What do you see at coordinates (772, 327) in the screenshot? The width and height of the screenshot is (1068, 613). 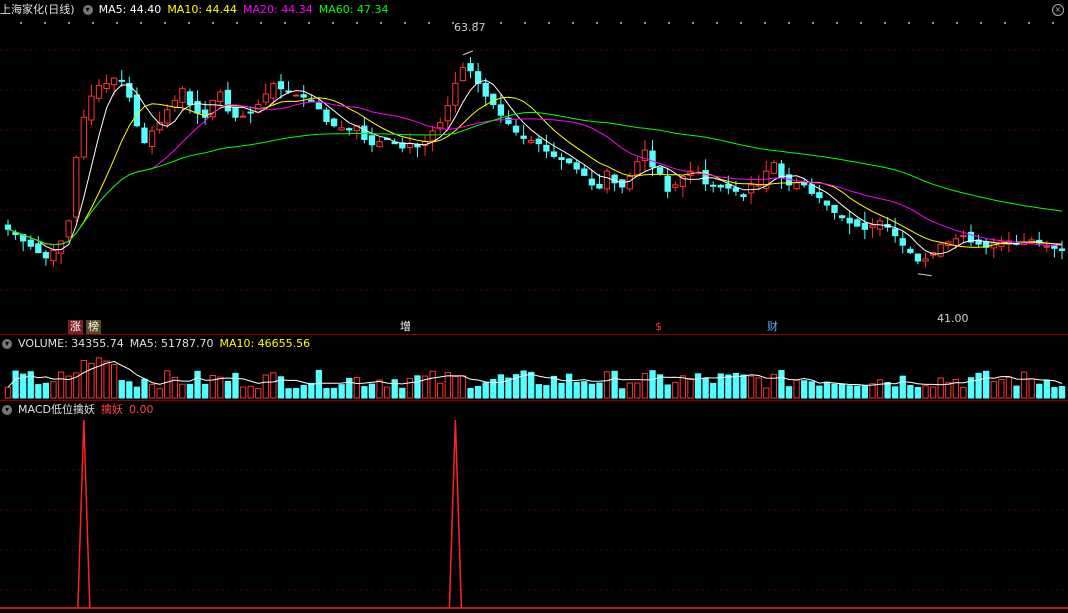 I see `event-marker-cai: 财` at bounding box center [772, 327].